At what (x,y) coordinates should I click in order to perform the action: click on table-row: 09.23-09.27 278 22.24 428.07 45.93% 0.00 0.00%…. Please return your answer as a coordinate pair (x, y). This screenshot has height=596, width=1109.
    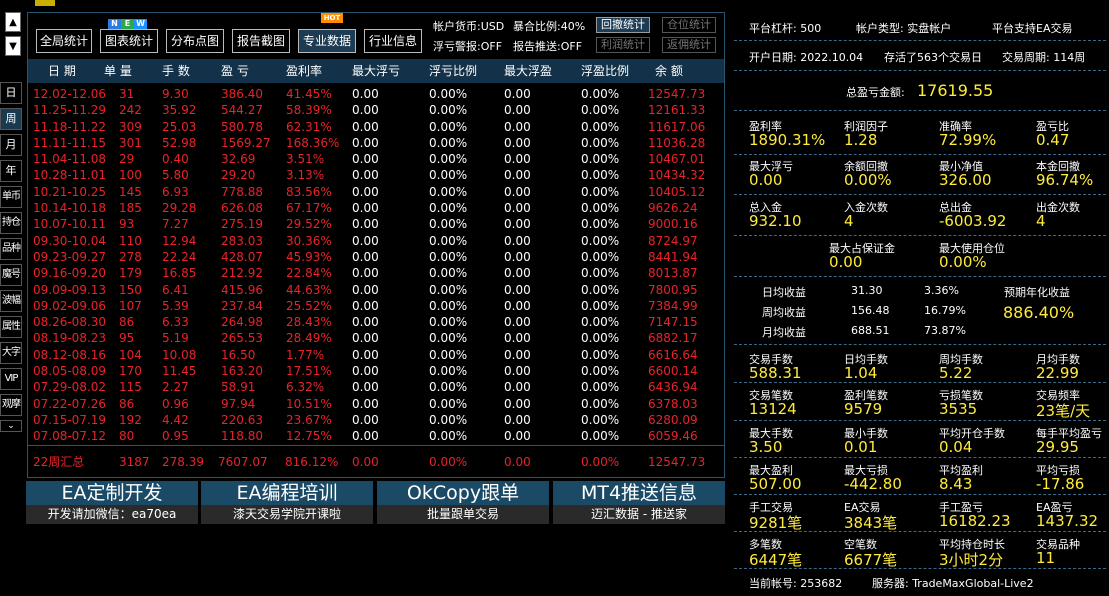
    Looking at the image, I should click on (376, 257).